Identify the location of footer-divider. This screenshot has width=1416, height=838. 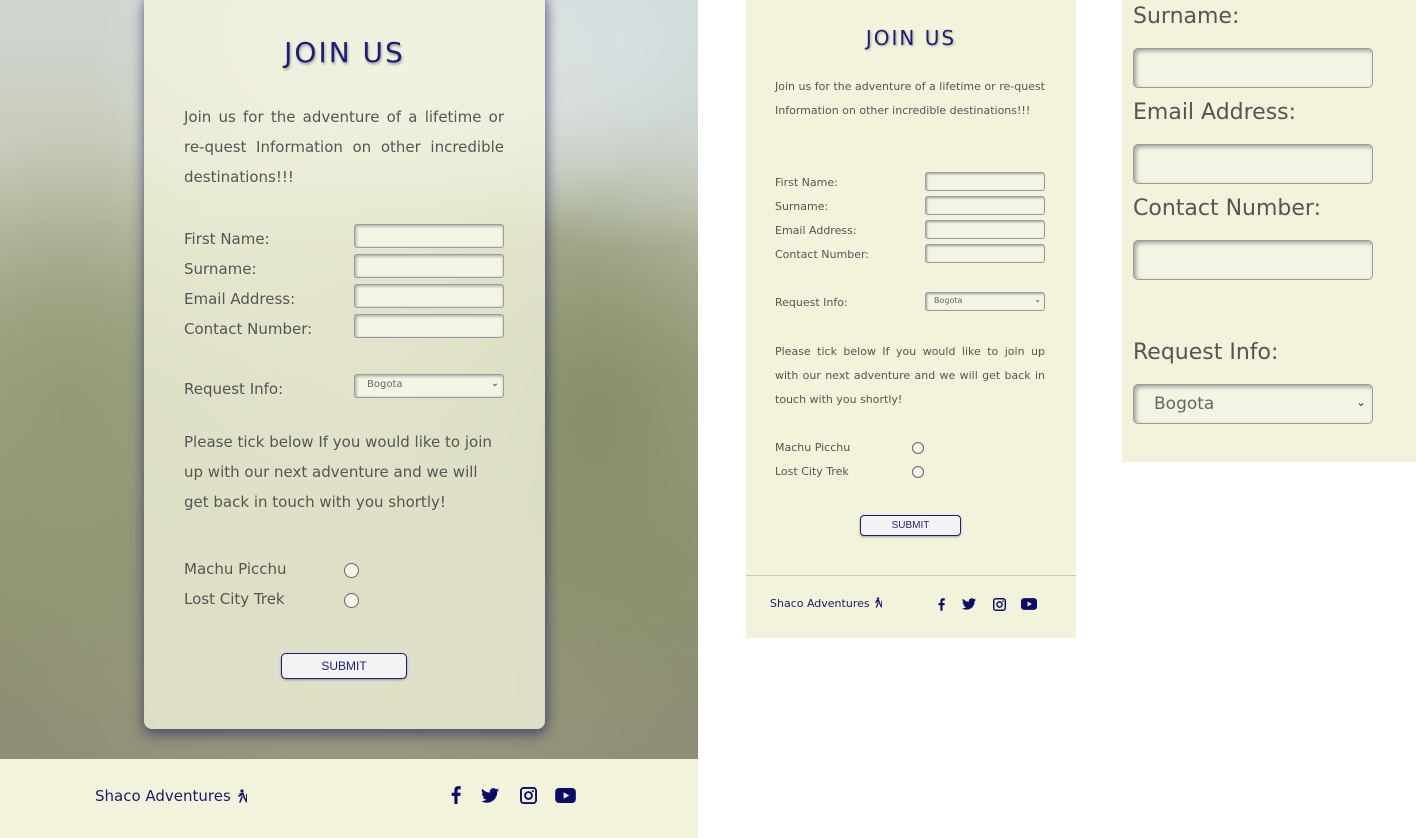
(911, 575).